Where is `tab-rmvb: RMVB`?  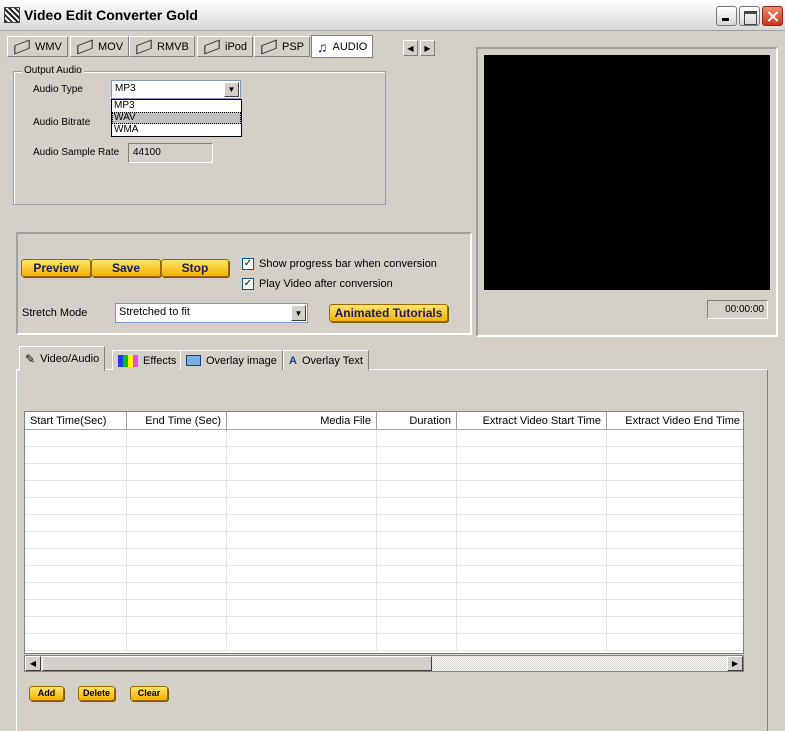
tab-rmvb: RMVB is located at coordinates (162, 46).